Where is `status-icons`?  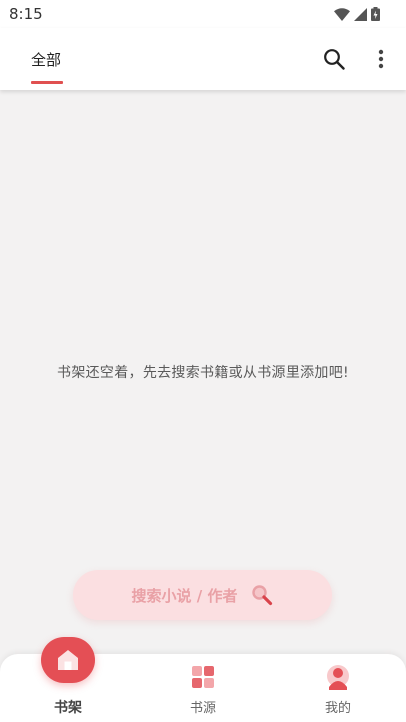 status-icons is located at coordinates (357, 14).